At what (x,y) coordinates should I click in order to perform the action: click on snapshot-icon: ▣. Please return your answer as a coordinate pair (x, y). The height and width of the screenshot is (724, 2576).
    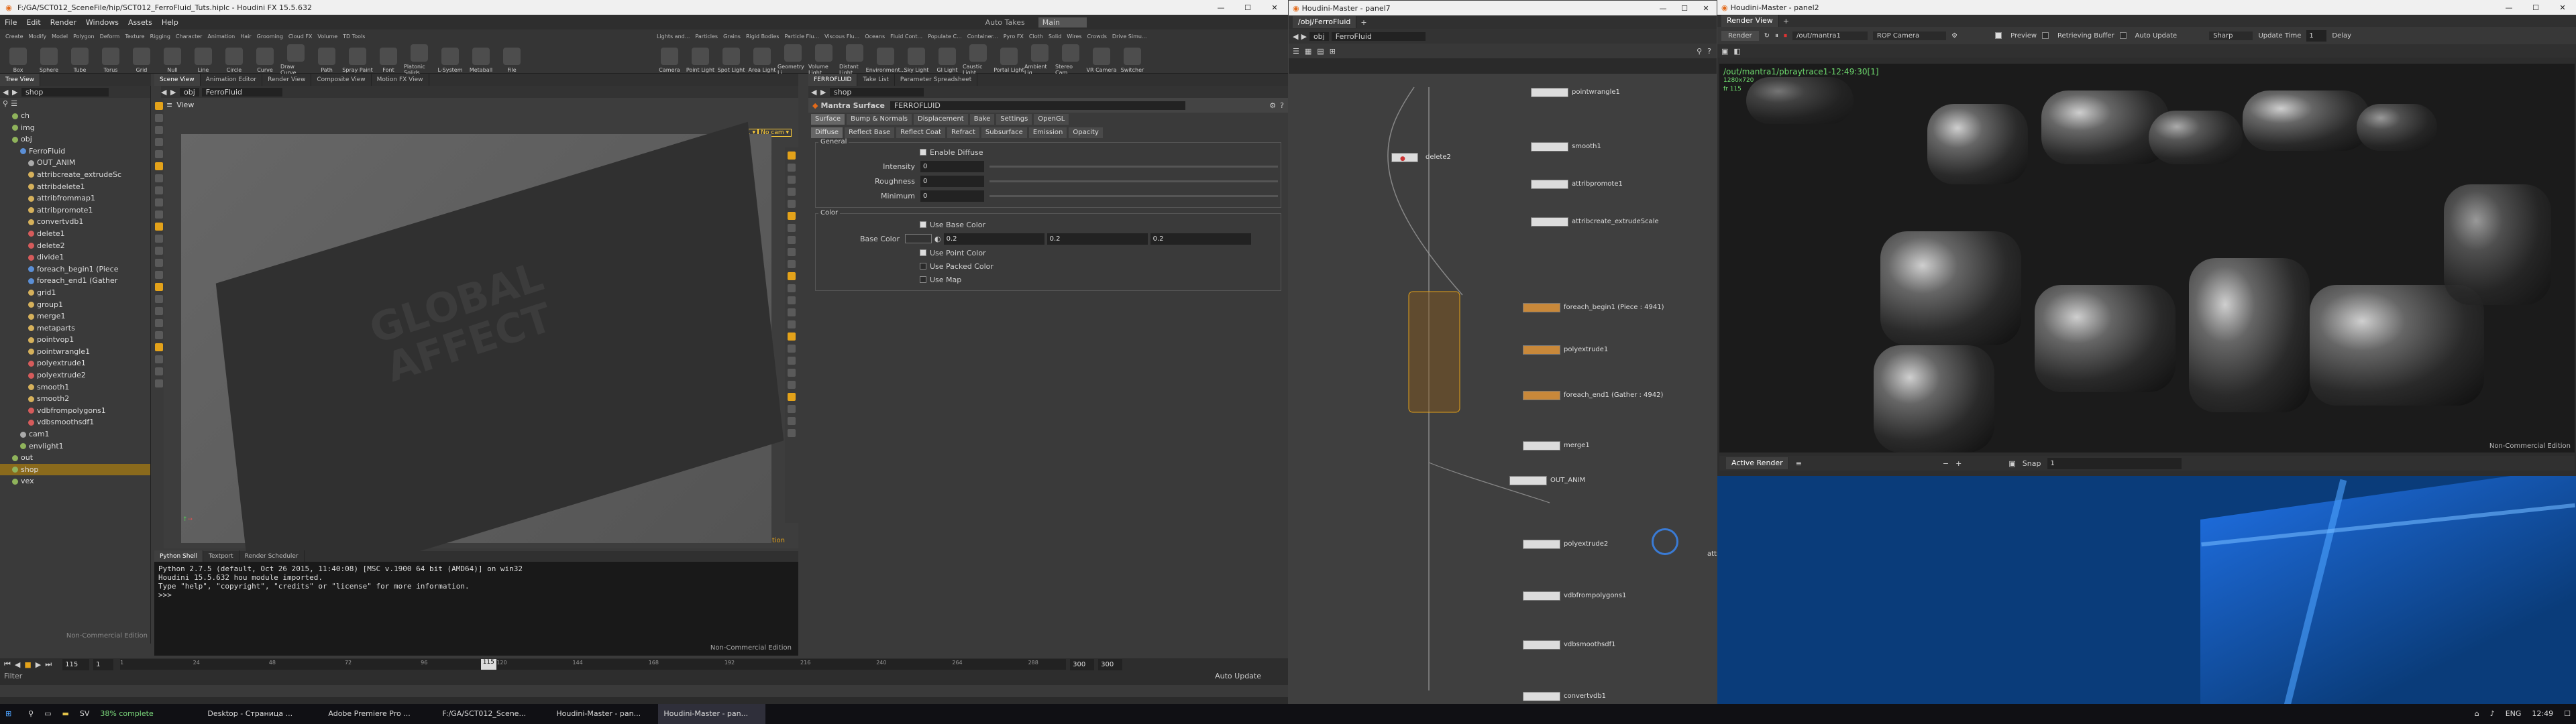
    Looking at the image, I should click on (1724, 52).